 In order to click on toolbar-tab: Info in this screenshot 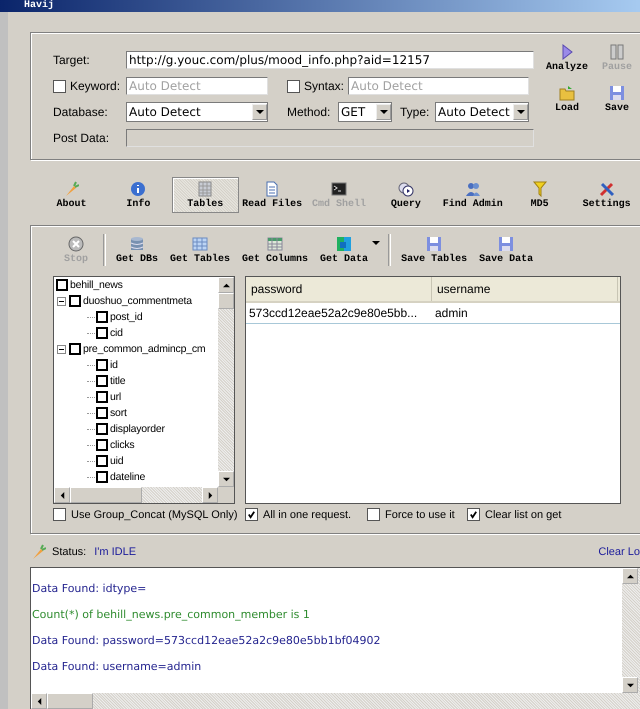, I will do `click(138, 195)`.